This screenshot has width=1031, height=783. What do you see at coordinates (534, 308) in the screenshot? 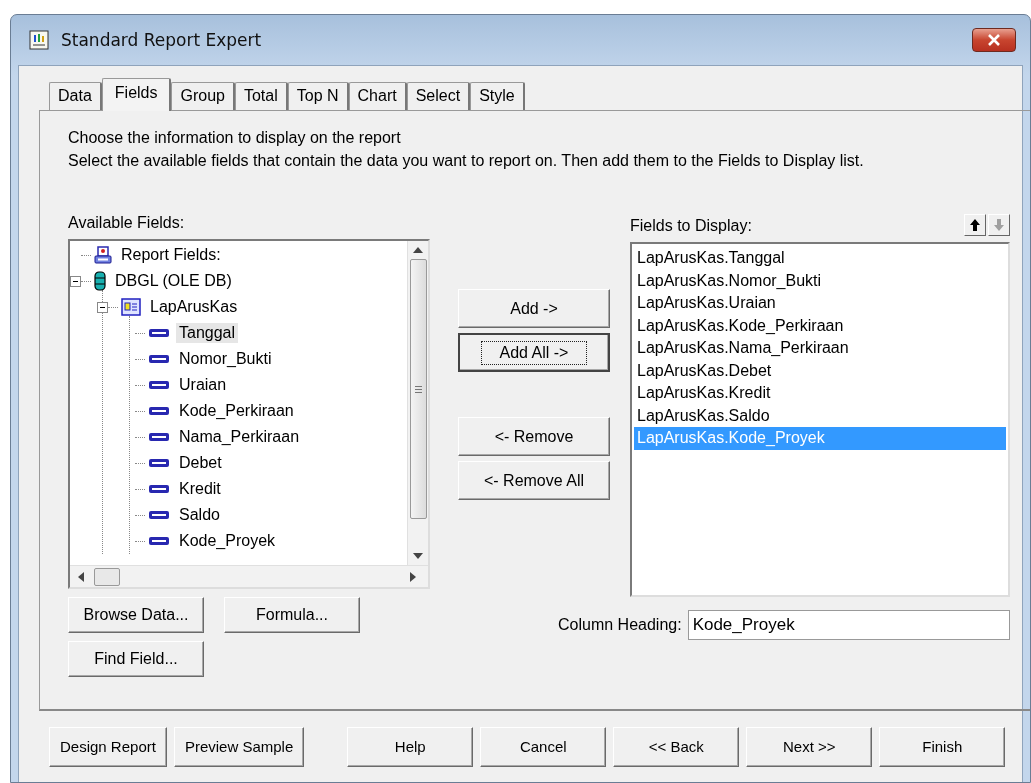
I see `add-button: Add ->` at bounding box center [534, 308].